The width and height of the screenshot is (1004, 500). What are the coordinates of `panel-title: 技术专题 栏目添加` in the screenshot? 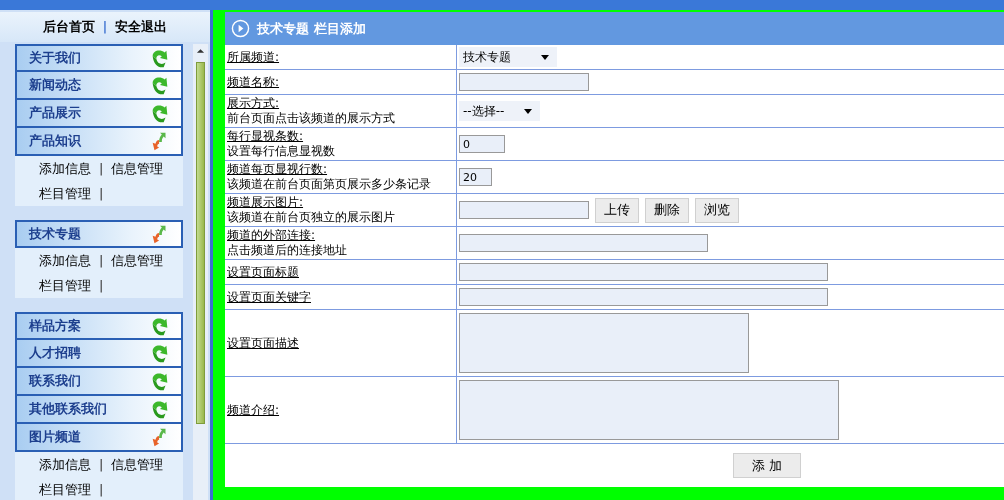 It's located at (311, 28).